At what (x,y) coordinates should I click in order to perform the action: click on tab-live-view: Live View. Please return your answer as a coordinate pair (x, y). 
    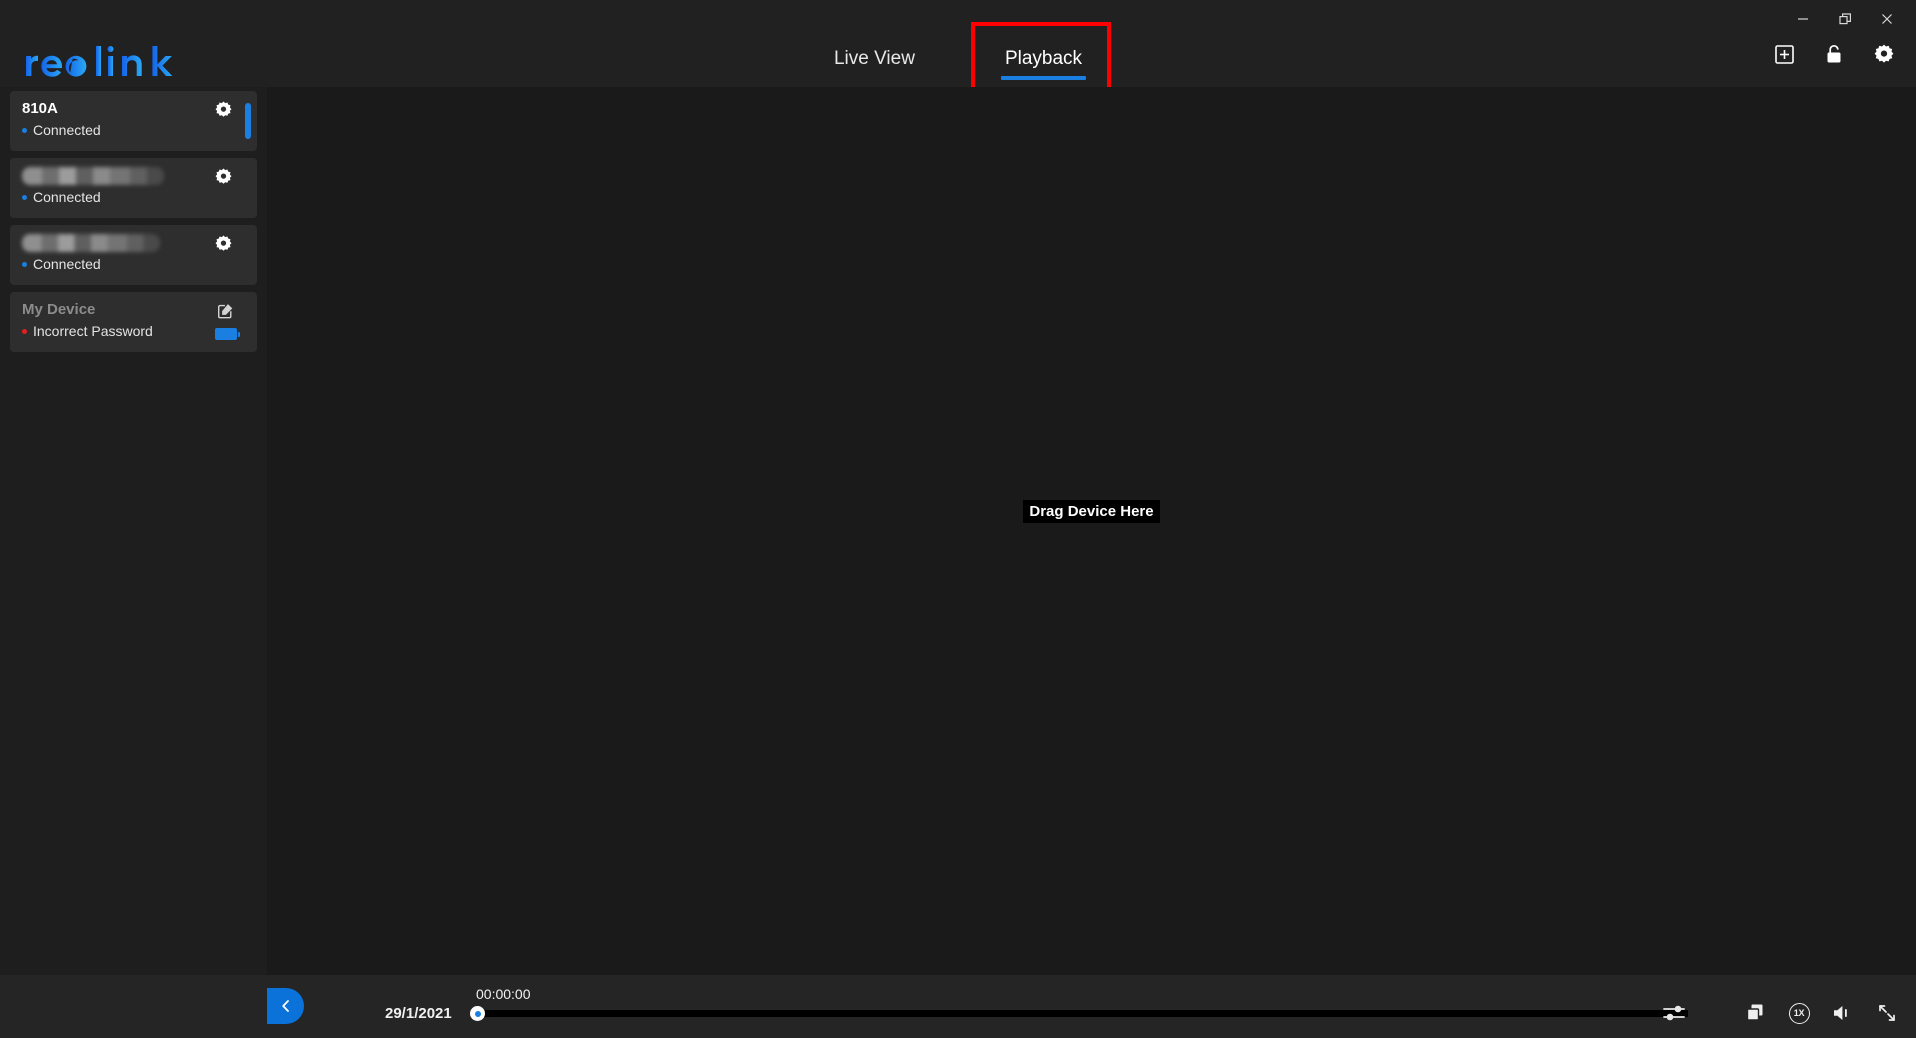
    Looking at the image, I should click on (874, 62).